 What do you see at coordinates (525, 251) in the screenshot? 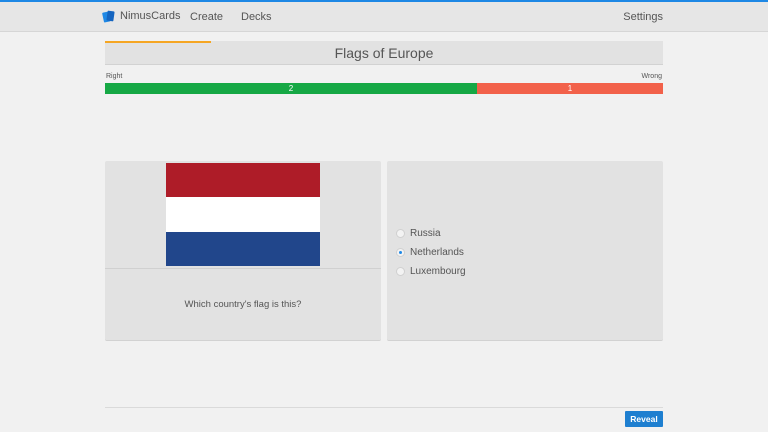
I see `answer-card: Russia Netherlands Luxembourg` at bounding box center [525, 251].